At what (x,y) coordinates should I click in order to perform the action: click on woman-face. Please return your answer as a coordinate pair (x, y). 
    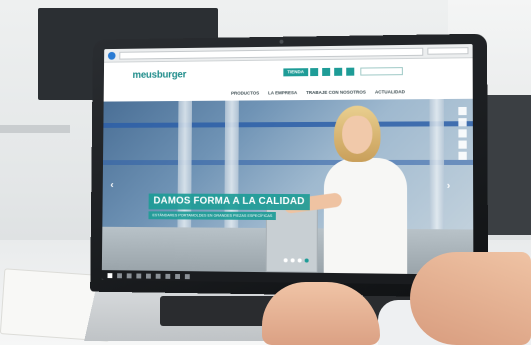
    Looking at the image, I should click on (357, 135).